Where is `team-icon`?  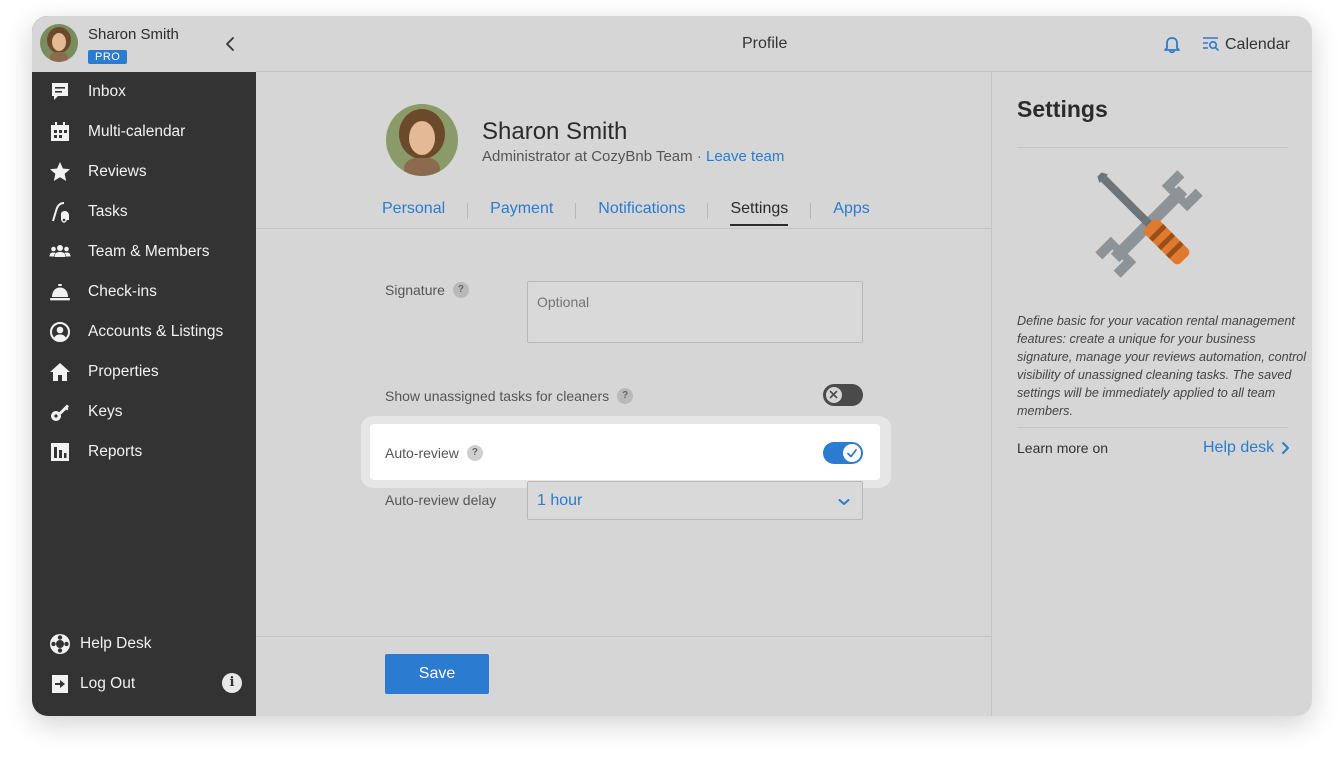 team-icon is located at coordinates (60, 252).